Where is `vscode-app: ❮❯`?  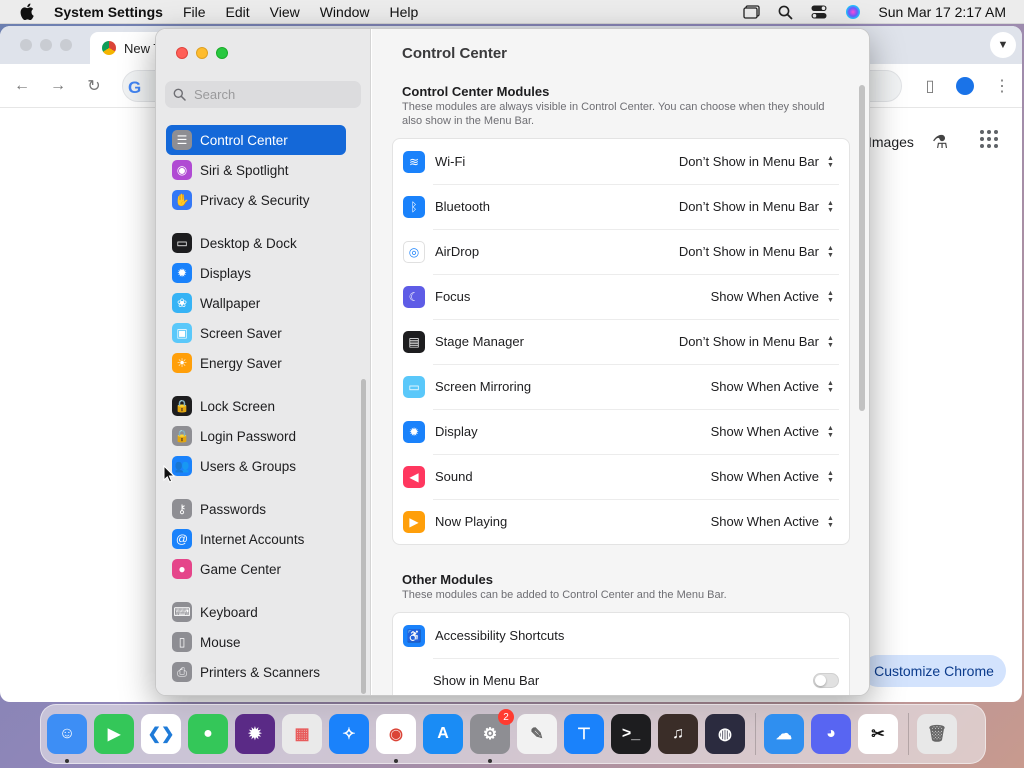 vscode-app: ❮❯ is located at coordinates (161, 734).